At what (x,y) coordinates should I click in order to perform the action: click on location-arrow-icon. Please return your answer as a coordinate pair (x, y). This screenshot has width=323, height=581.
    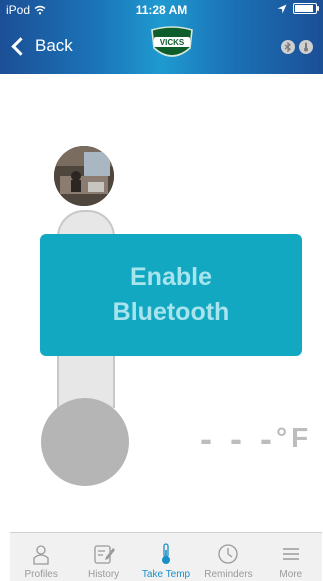
    Looking at the image, I should click on (282, 8).